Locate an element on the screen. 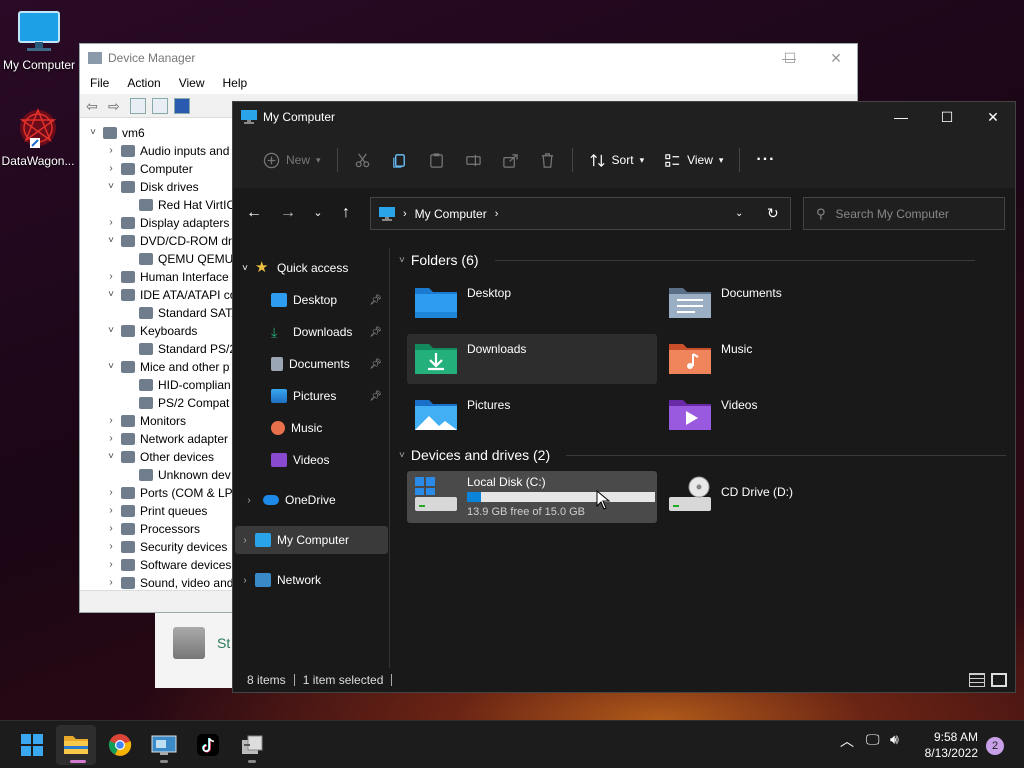 This screenshot has height=768, width=1024. drive-tile-local-disk-c: Local Disk (C:) 13.9 GB free of 15.0 GB is located at coordinates (532, 497).